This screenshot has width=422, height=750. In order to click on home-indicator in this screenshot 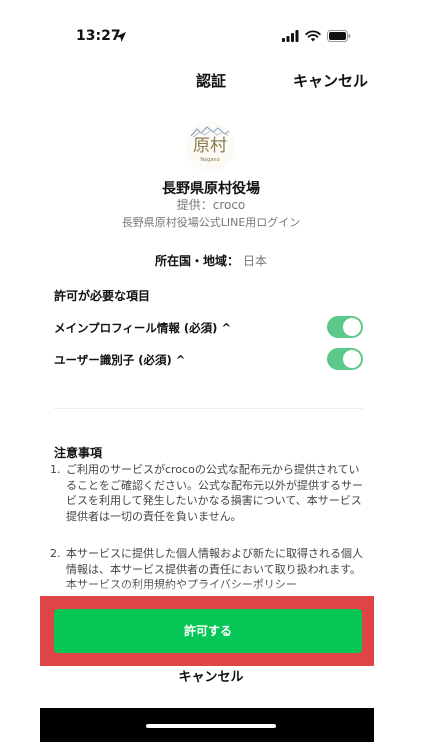, I will do `click(211, 726)`.